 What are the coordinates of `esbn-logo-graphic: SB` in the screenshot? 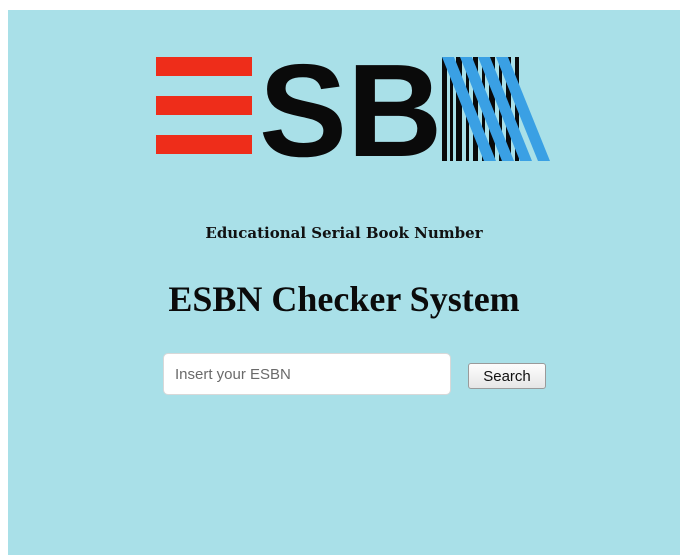 It's located at (353, 110).